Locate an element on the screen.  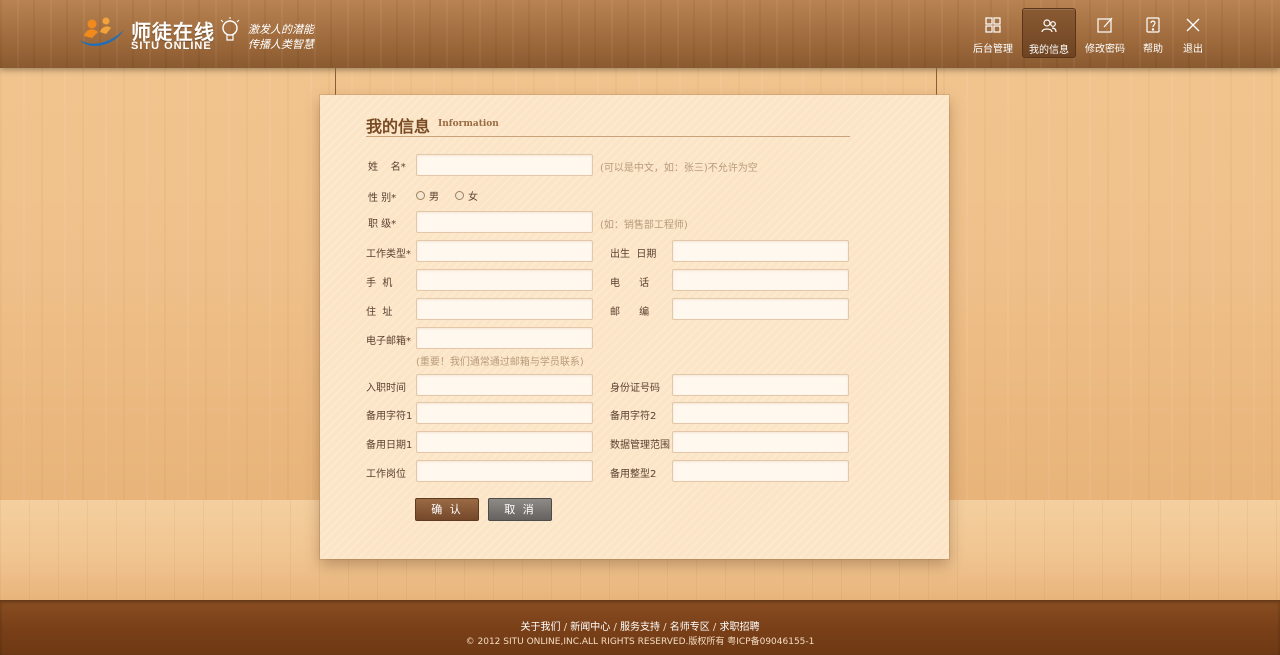
worktype-input is located at coordinates (504, 251).